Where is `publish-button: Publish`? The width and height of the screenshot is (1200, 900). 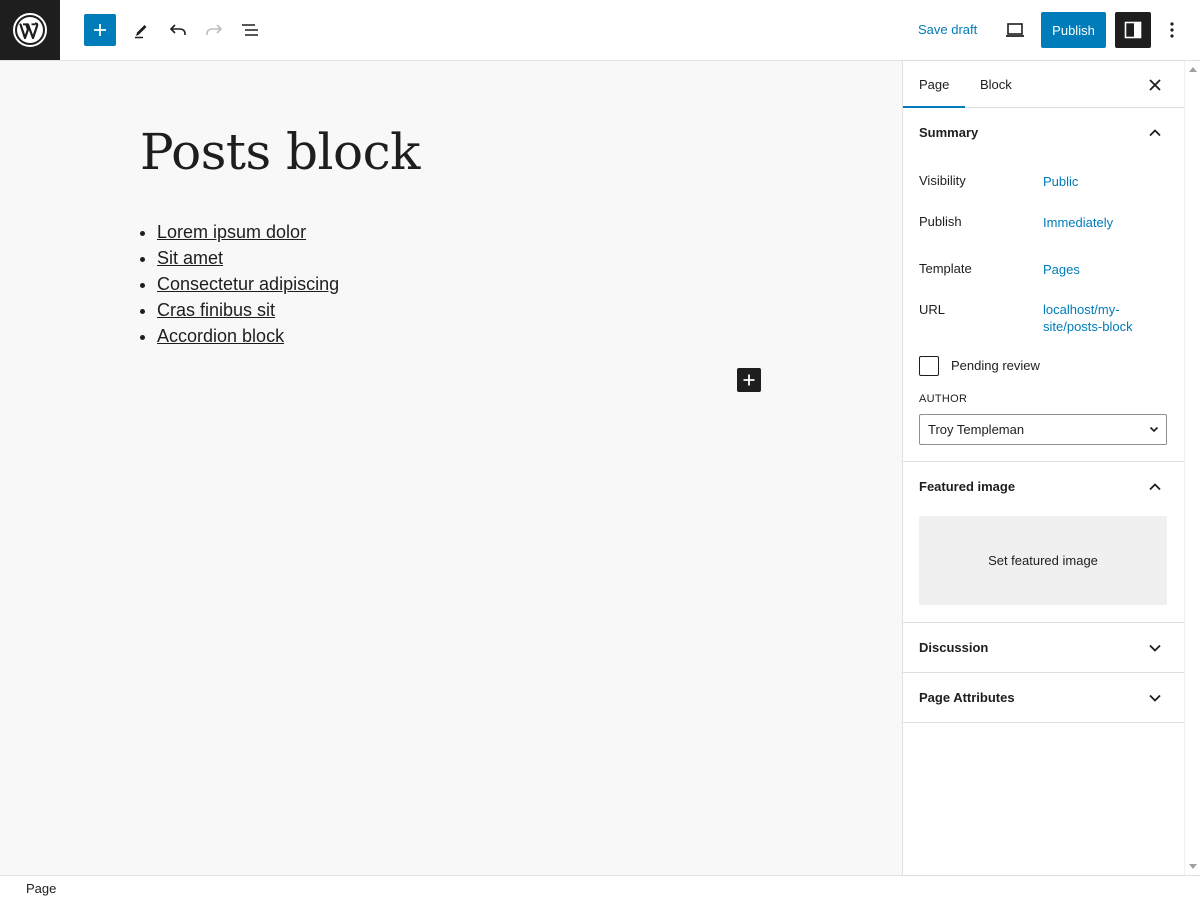
publish-button: Publish is located at coordinates (1073, 30).